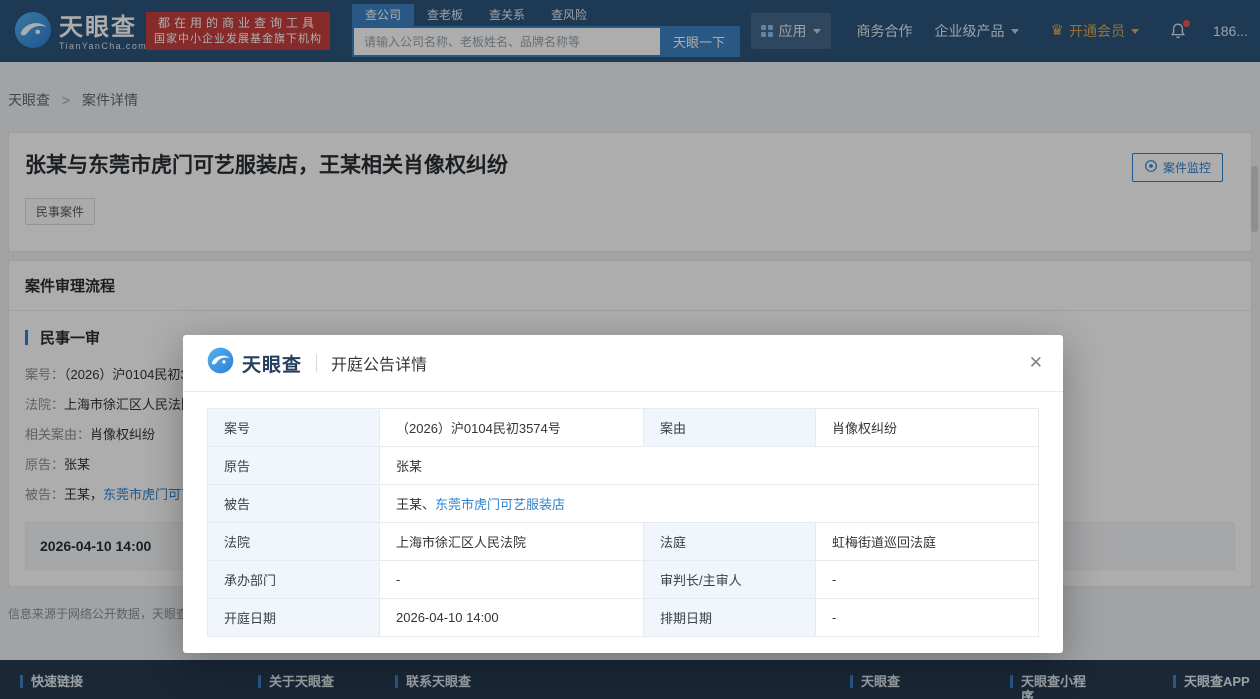 Image resolution: width=1260 pixels, height=699 pixels. I want to click on cell-plaintiff-label: 原告, so click(293, 465).